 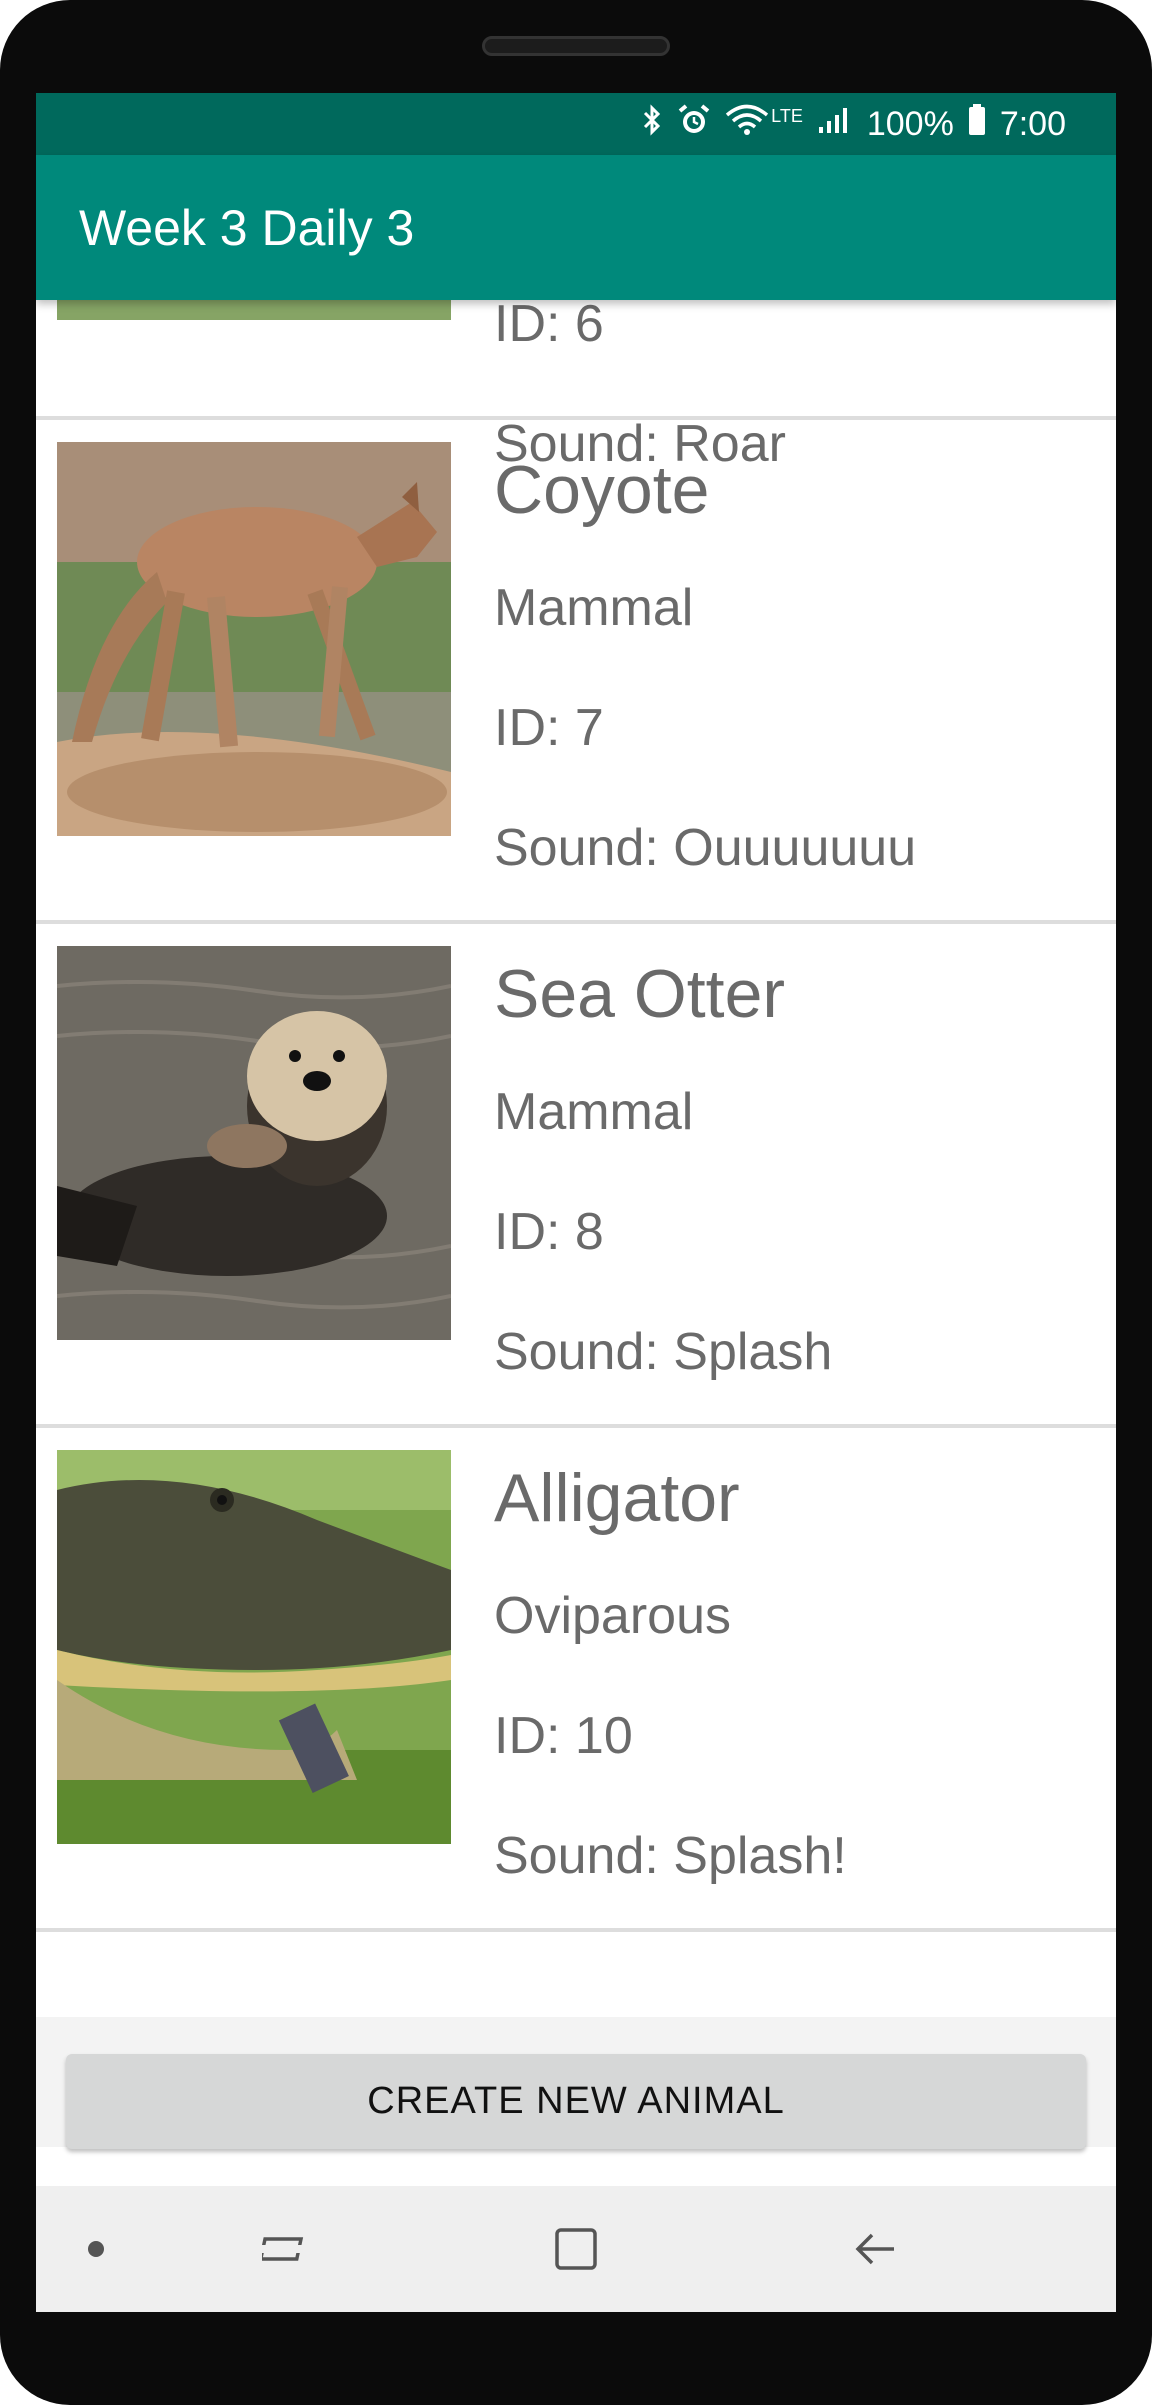 I want to click on action-area: CREATE NEW ANIMAL, so click(x=576, y=2083).